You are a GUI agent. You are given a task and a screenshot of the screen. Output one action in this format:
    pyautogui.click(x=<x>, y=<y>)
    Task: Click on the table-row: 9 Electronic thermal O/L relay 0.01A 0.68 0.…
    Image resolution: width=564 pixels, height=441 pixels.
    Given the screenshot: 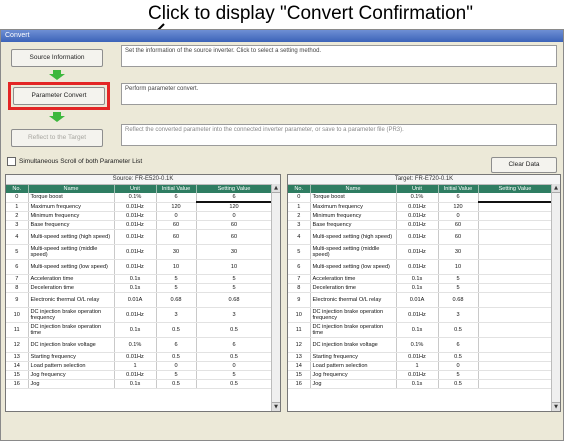 What is the action you would take?
    pyautogui.click(x=139, y=300)
    